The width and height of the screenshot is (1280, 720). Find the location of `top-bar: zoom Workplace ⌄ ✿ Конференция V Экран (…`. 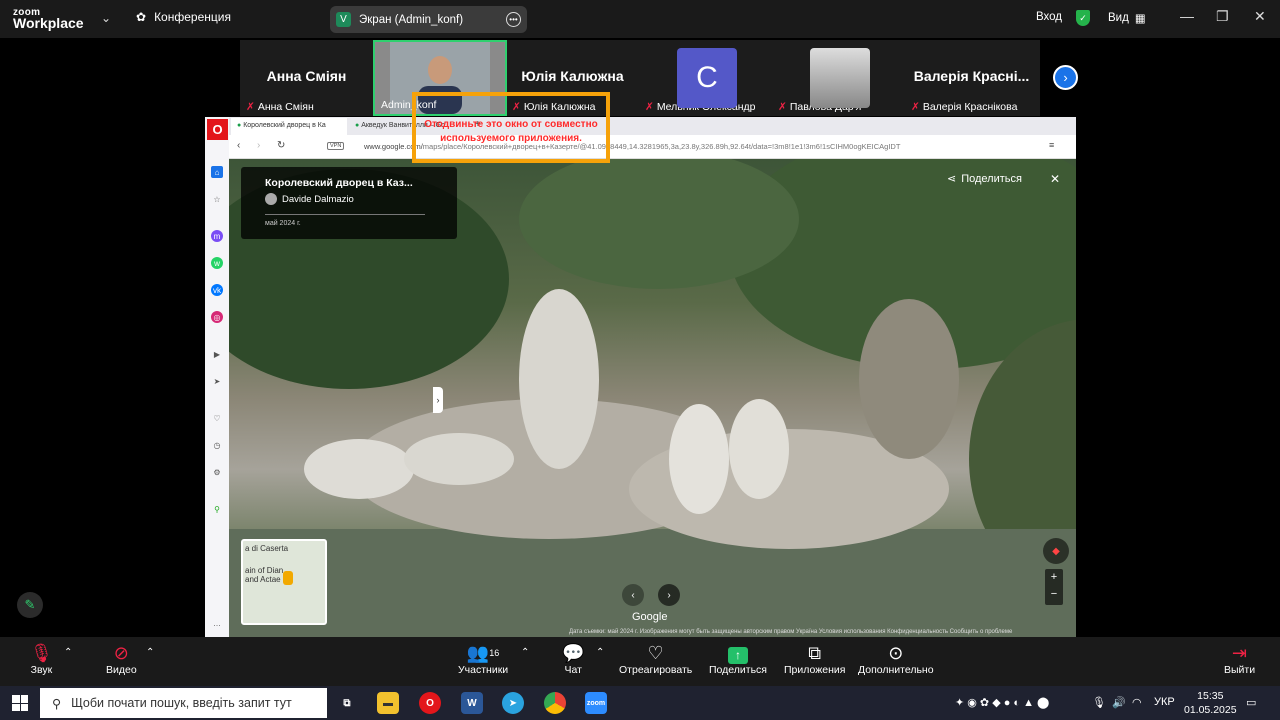

top-bar: zoom Workplace ⌄ ✿ Конференция V Экран (… is located at coordinates (640, 19).